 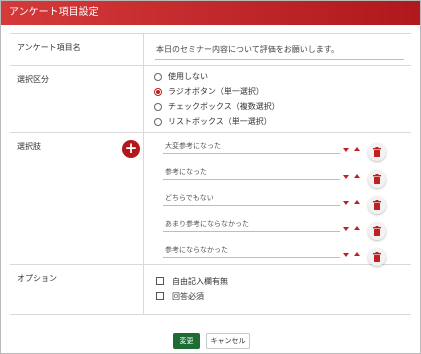 What do you see at coordinates (216, 91) in the screenshot?
I see `radio-option-label: ラジオボタン（単一選択）` at bounding box center [216, 91].